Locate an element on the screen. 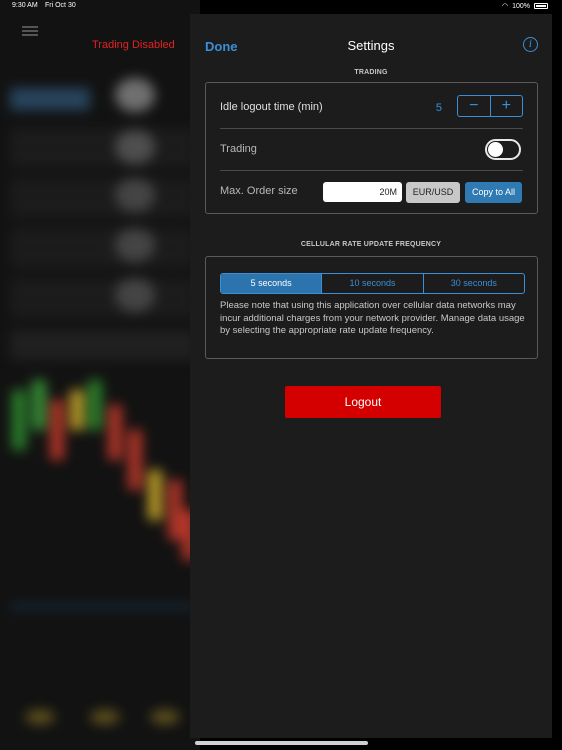 The image size is (562, 750). menu-icon is located at coordinates (30, 31).